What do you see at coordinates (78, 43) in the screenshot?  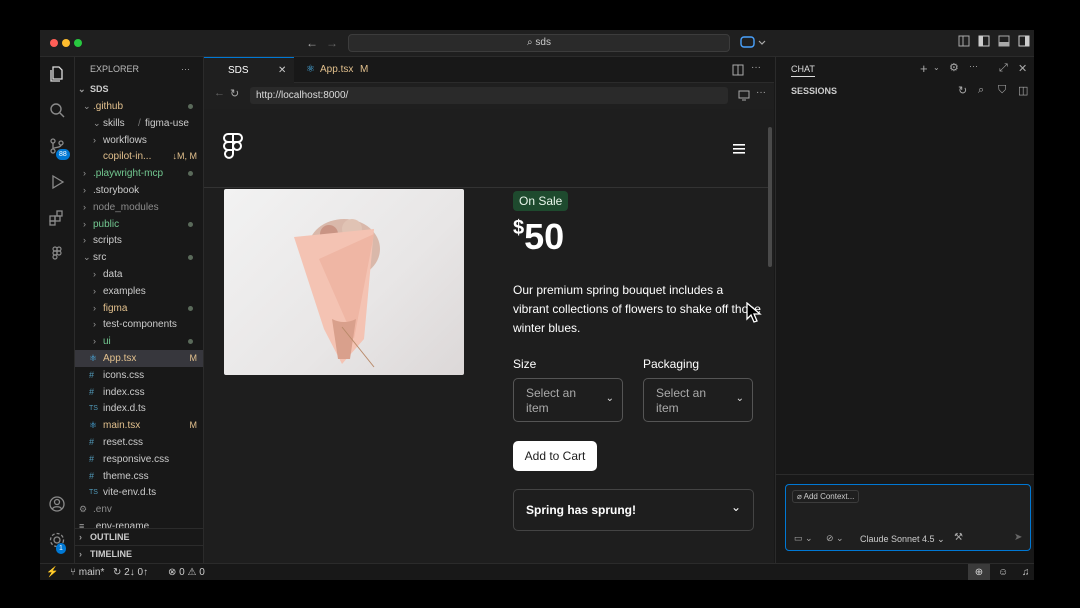 I see `maximize-window-button` at bounding box center [78, 43].